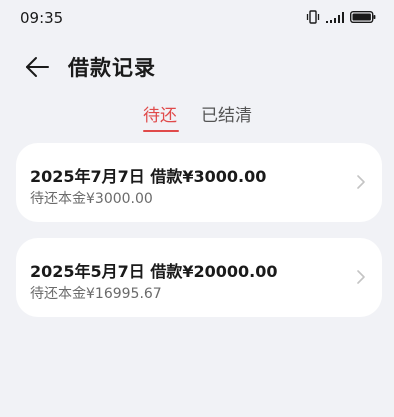 The image size is (394, 417). What do you see at coordinates (313, 17) in the screenshot?
I see `vibrate-icon` at bounding box center [313, 17].